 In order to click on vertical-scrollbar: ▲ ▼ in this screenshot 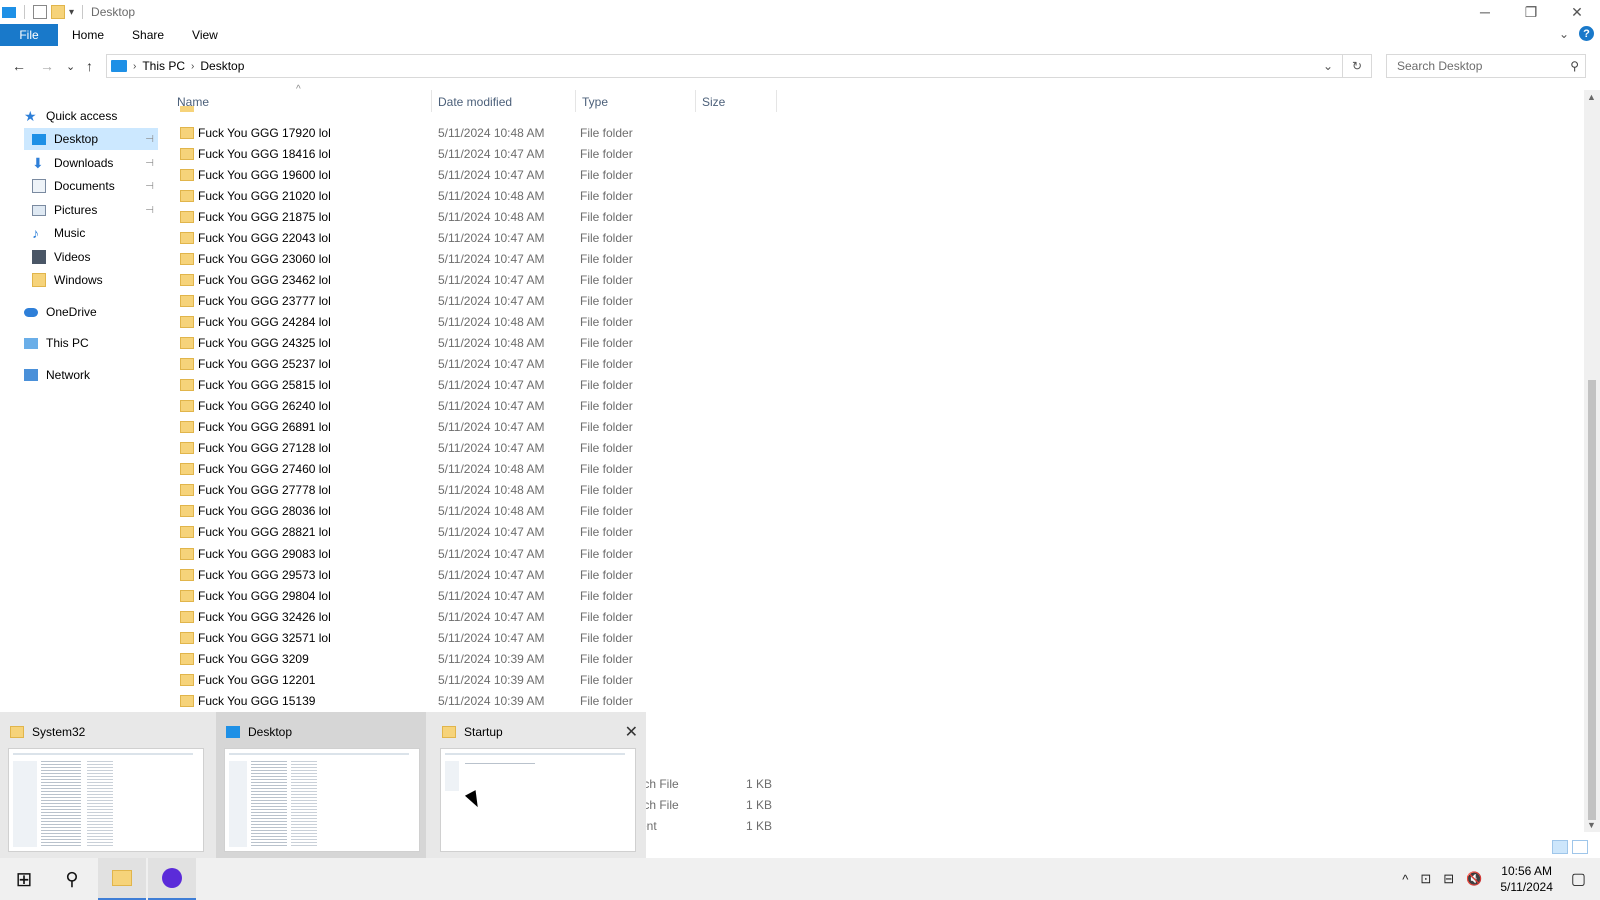, I will do `click(1592, 461)`.